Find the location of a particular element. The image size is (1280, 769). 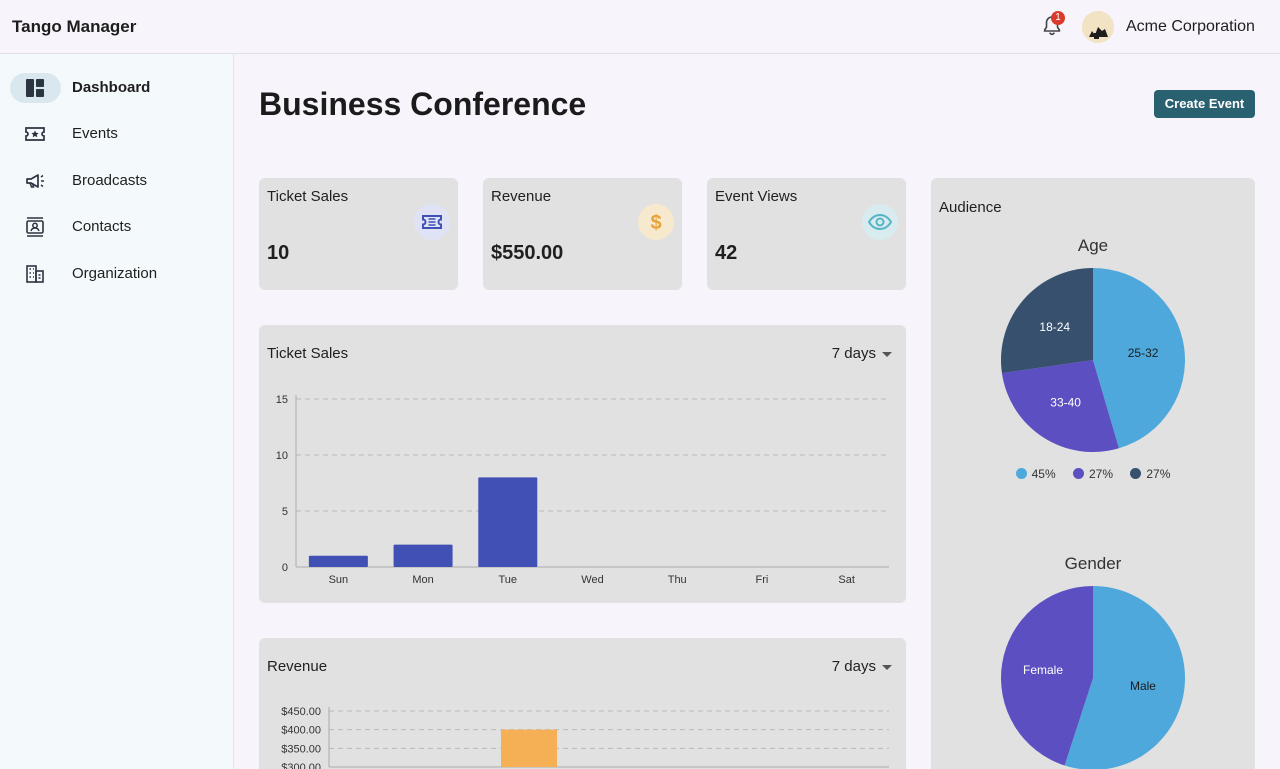

pie-slice-label: Female is located at coordinates (1043, 670).